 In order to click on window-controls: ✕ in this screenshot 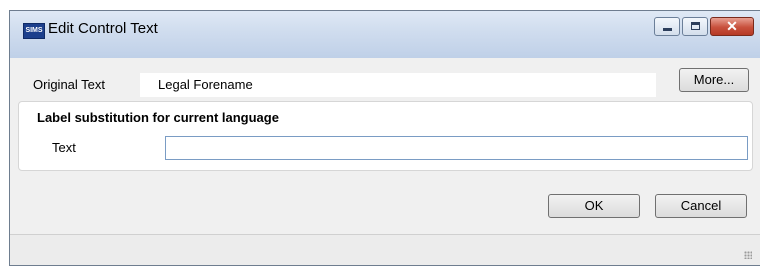, I will do `click(703, 27)`.